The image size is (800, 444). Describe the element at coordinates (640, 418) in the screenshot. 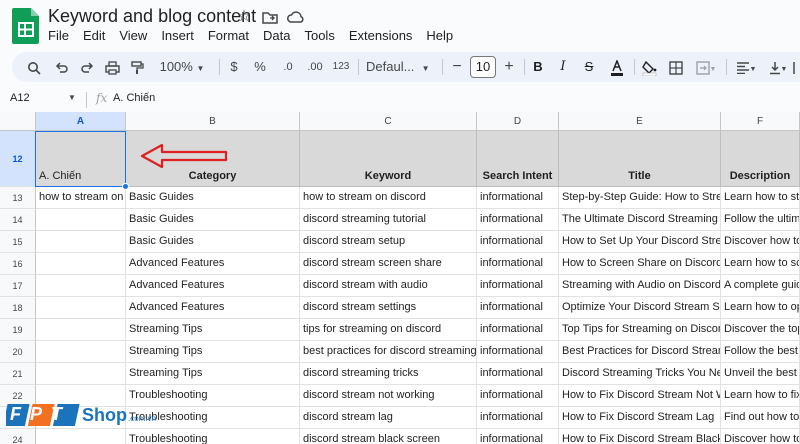

I see `cell-title: How to Fix Discord Stream Lag` at that location.